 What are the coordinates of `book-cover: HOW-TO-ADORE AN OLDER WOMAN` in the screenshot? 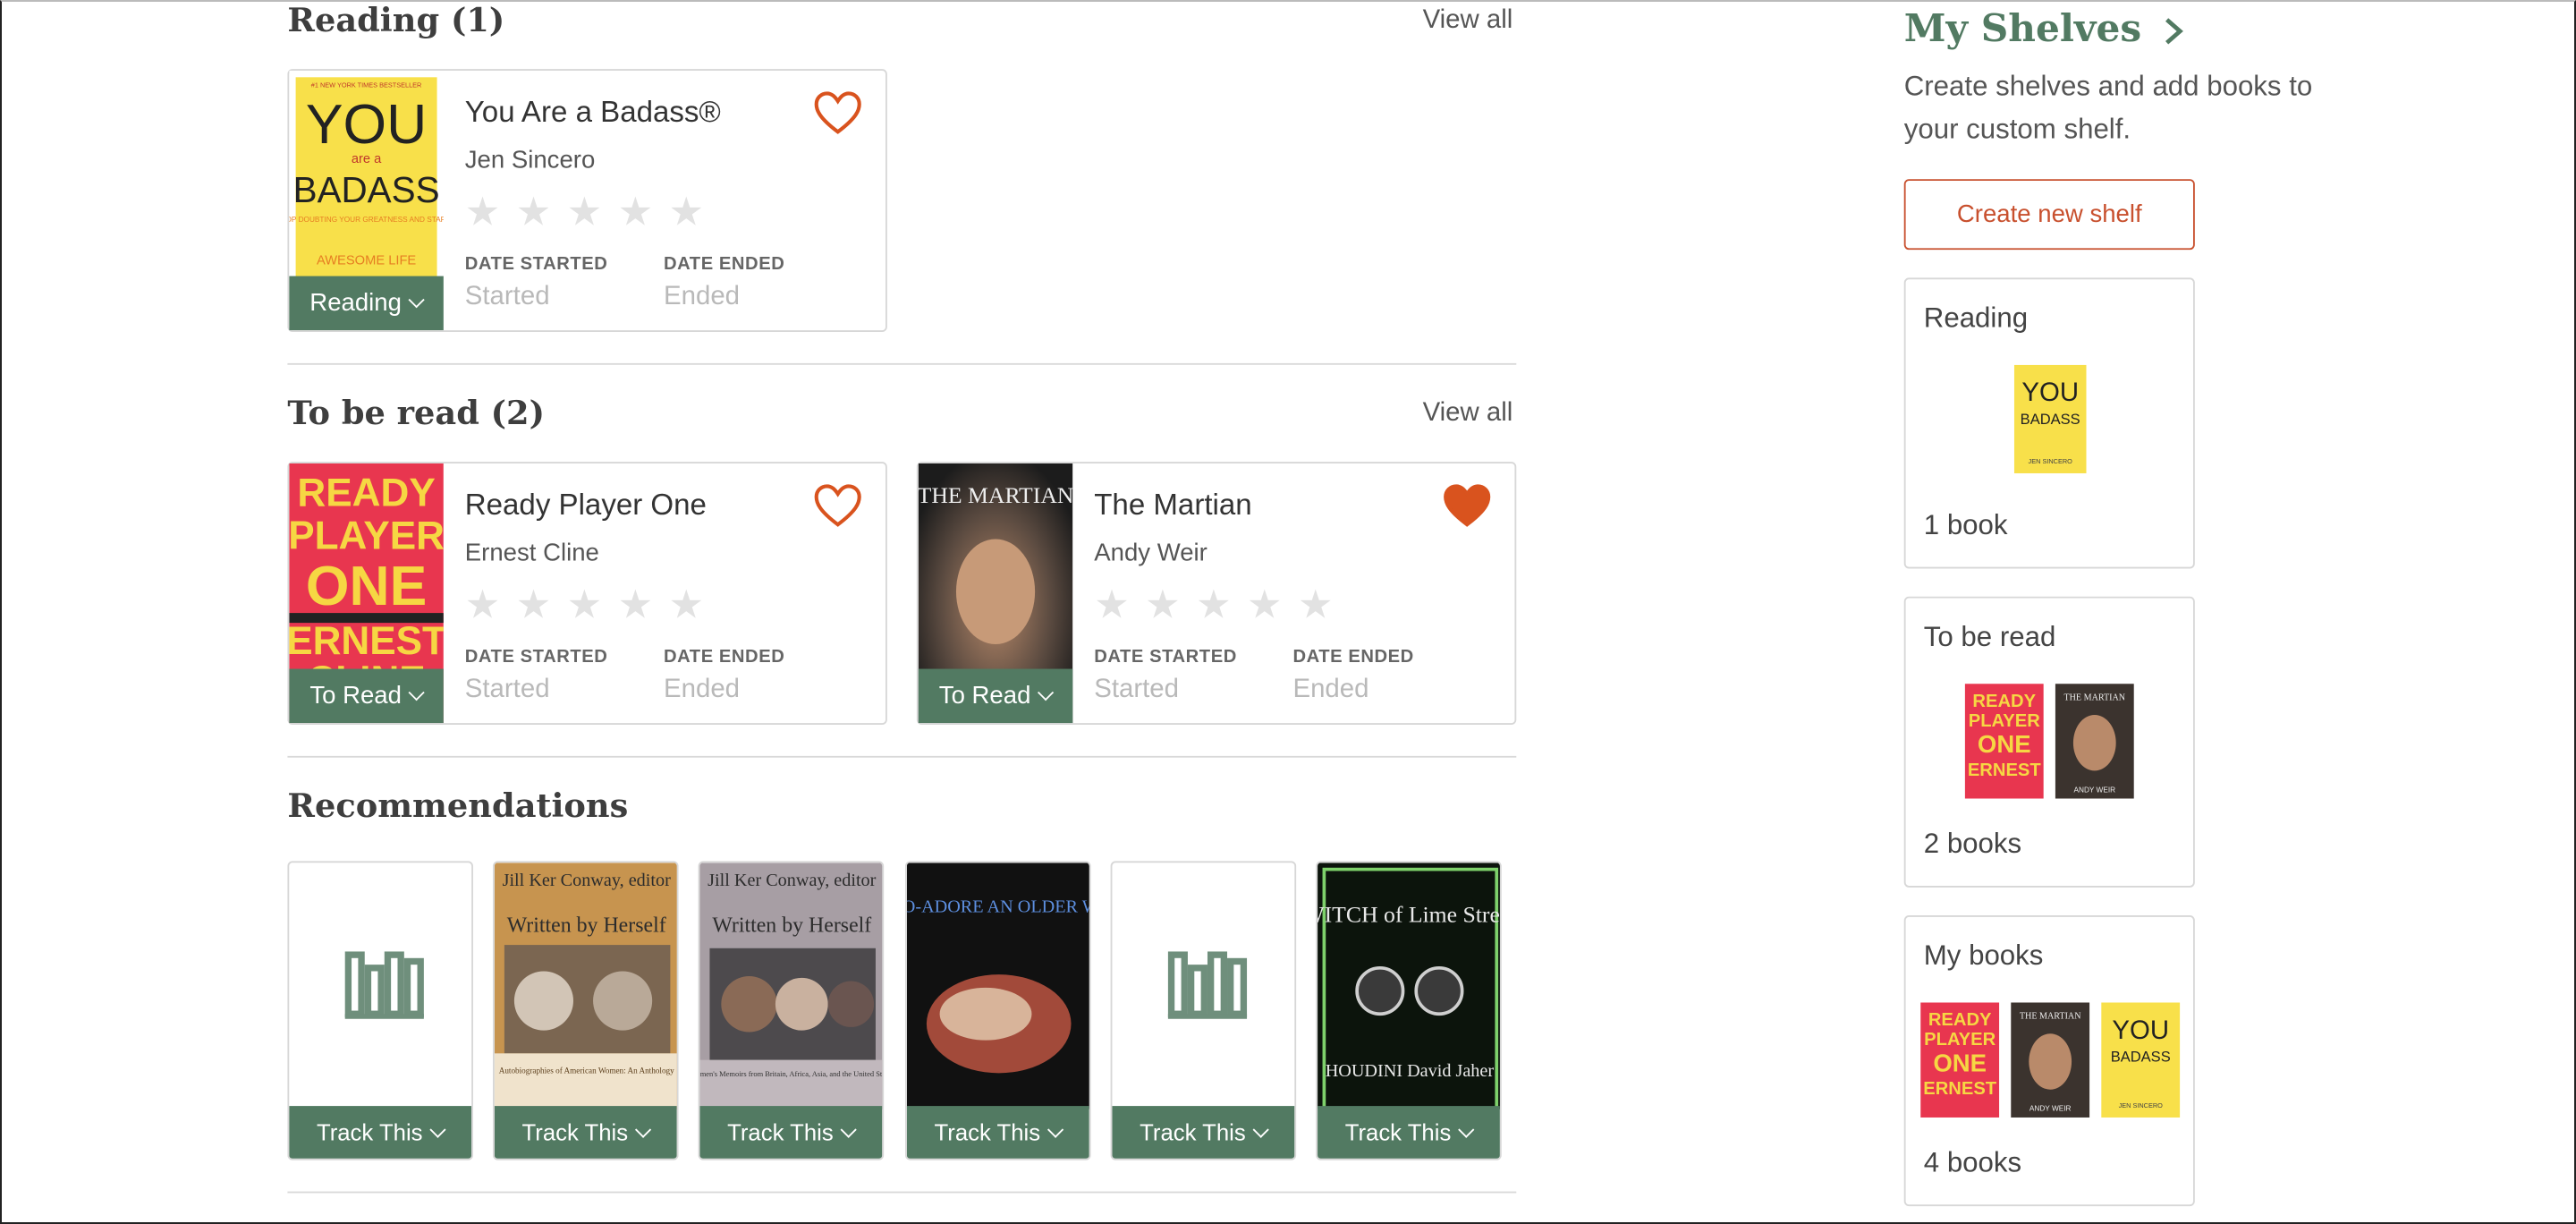 It's located at (998, 986).